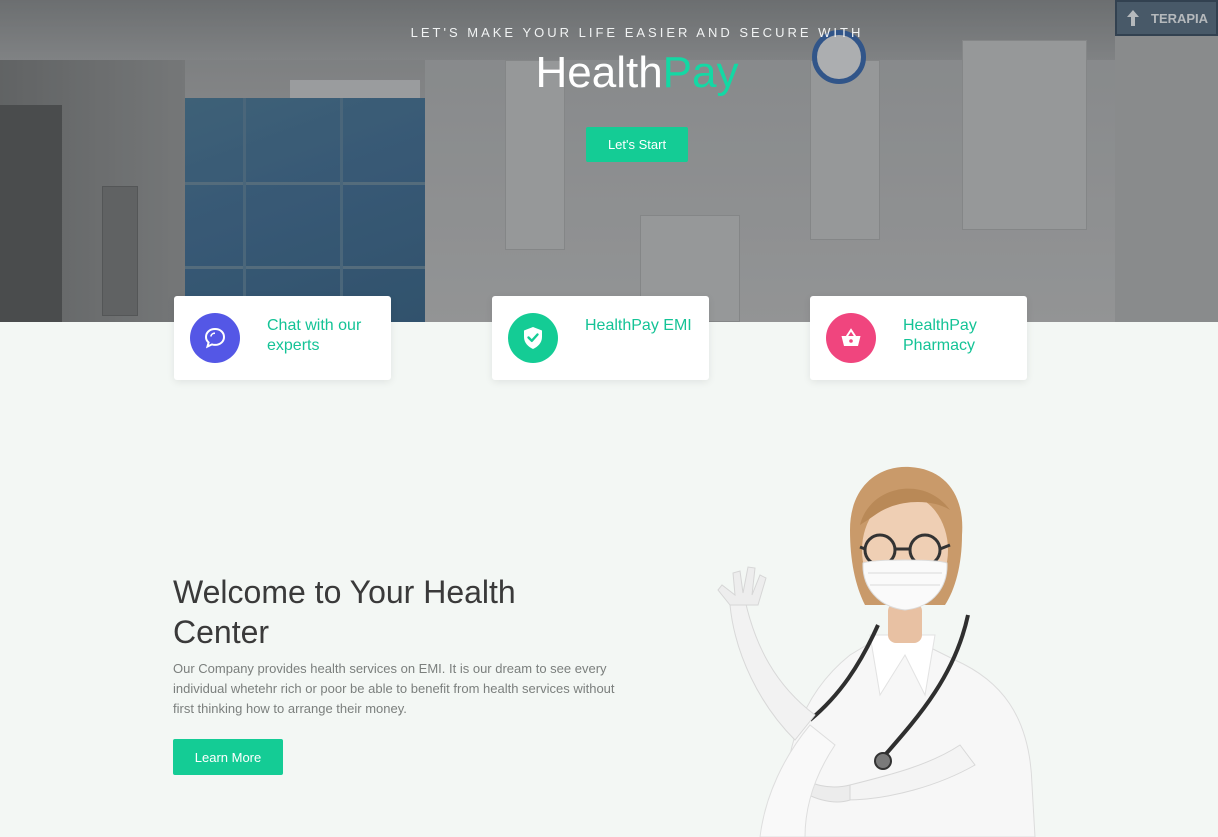 This screenshot has height=837, width=1218. What do you see at coordinates (215, 338) in the screenshot?
I see `chat-icon` at bounding box center [215, 338].